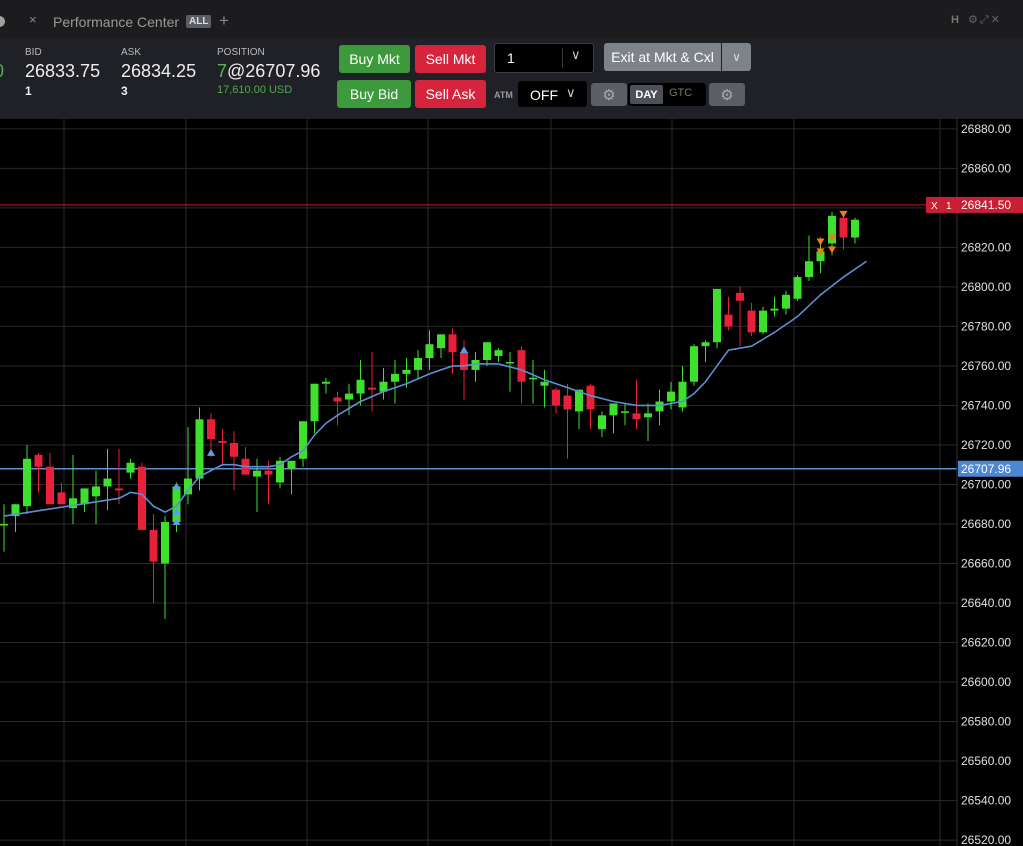 This screenshot has height=846, width=1023. Describe the element at coordinates (274, 71) in the screenshot. I see `position-average-price: @26707.96` at that location.